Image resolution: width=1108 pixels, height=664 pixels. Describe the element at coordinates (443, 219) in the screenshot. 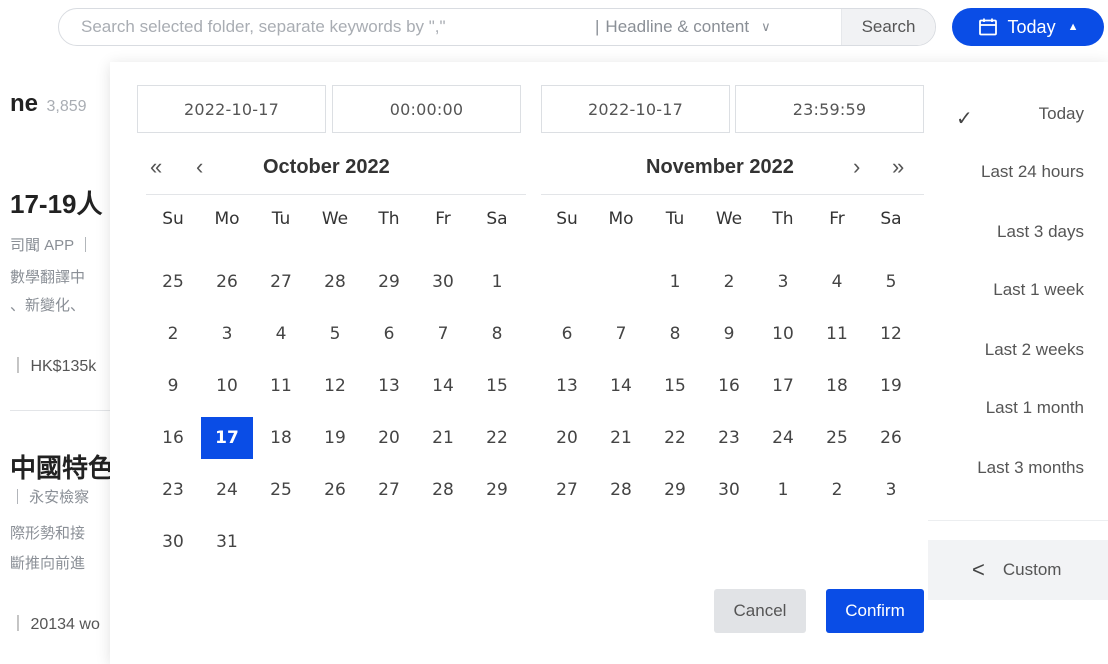

I see `weekday-header: Fr` at that location.